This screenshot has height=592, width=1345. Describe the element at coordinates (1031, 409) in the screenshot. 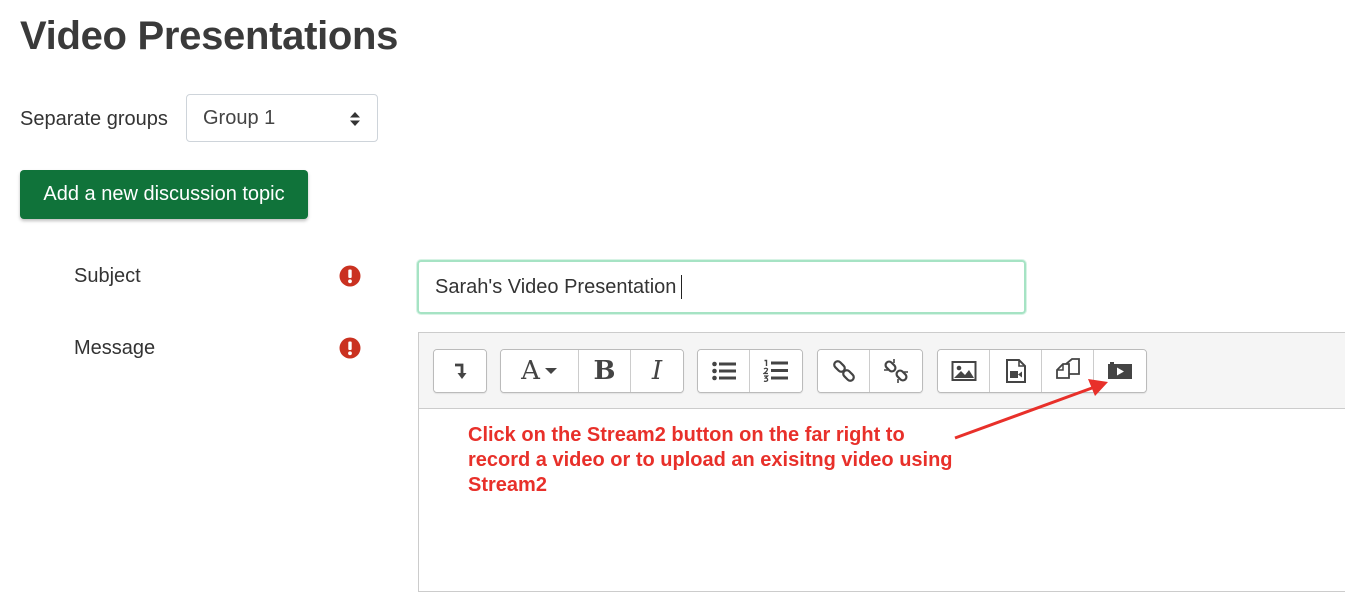

I see `annotation-arrow-icon` at that location.